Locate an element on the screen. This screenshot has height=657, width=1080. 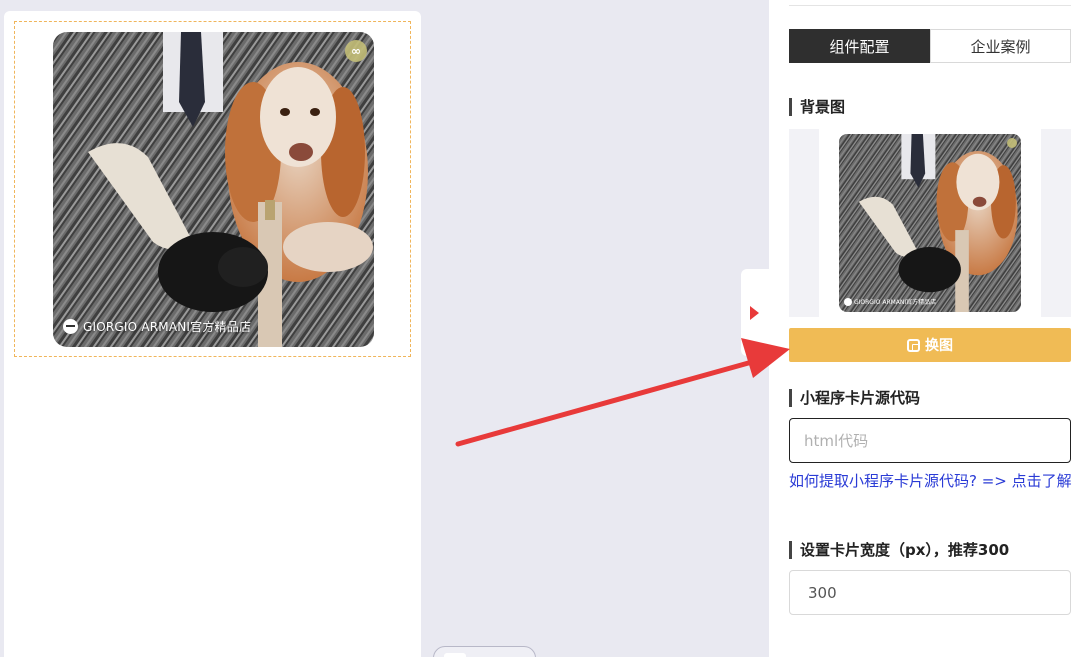
thumbnail-photo is located at coordinates (930, 223).